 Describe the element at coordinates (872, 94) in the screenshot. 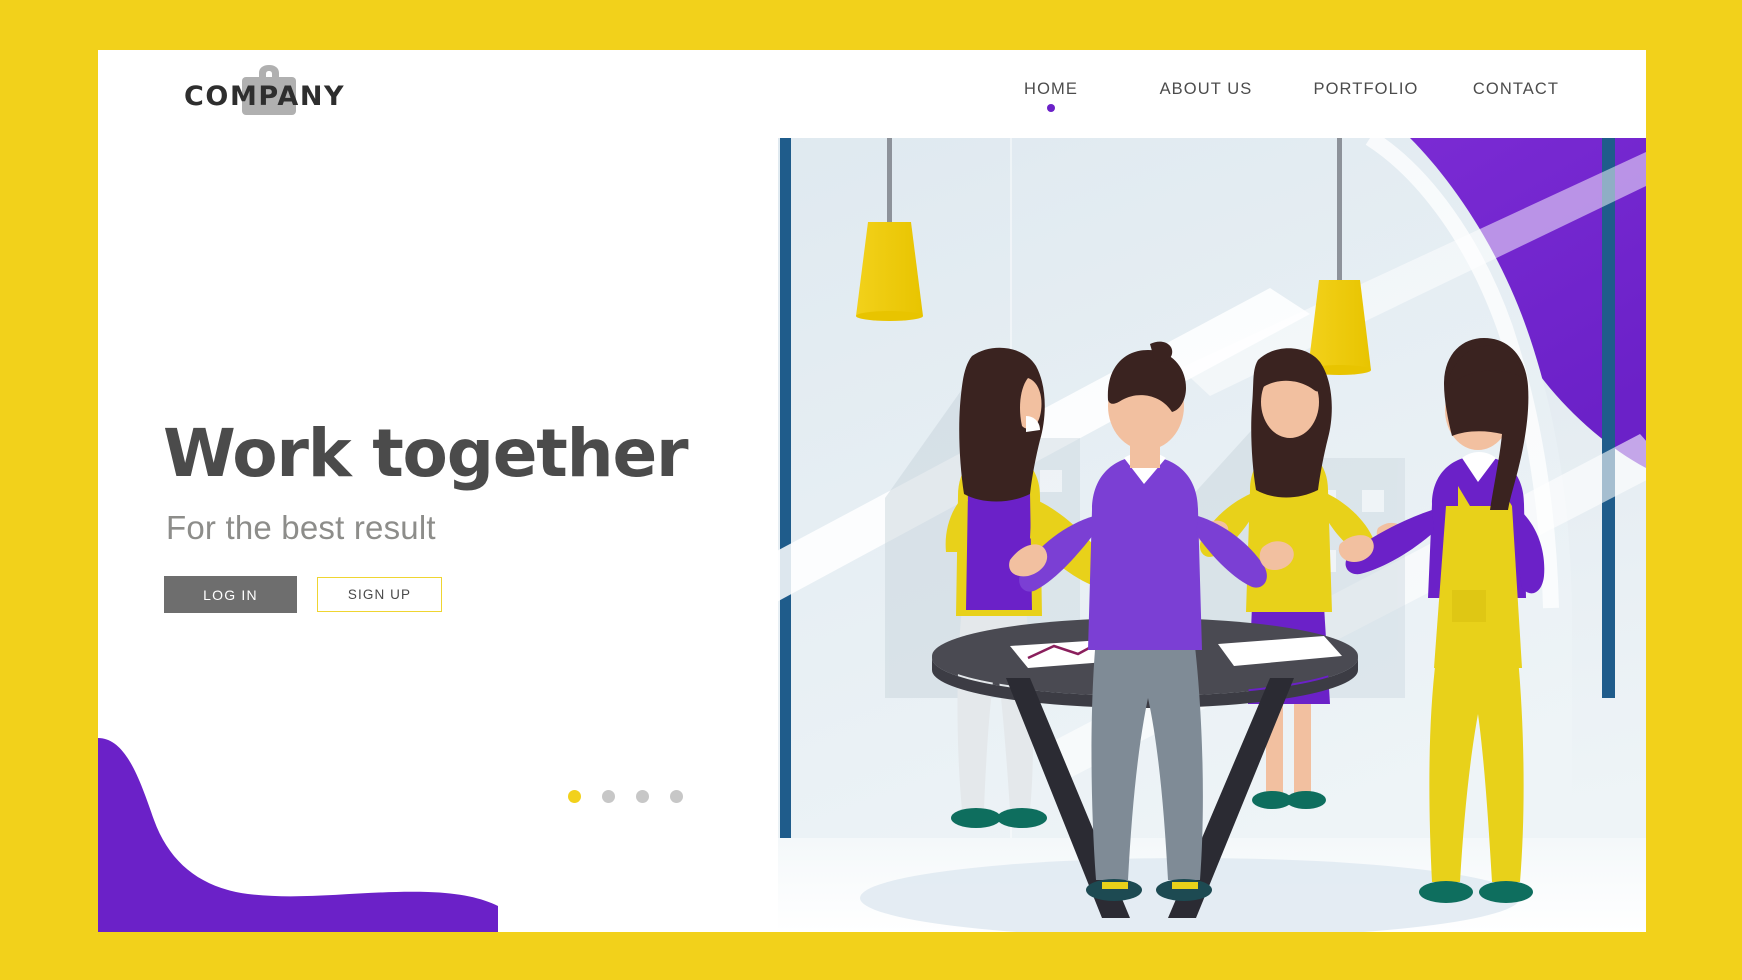

I see `site-header: COMPANY HOME ABOUT US PORTFOLIO CONTACT` at that location.